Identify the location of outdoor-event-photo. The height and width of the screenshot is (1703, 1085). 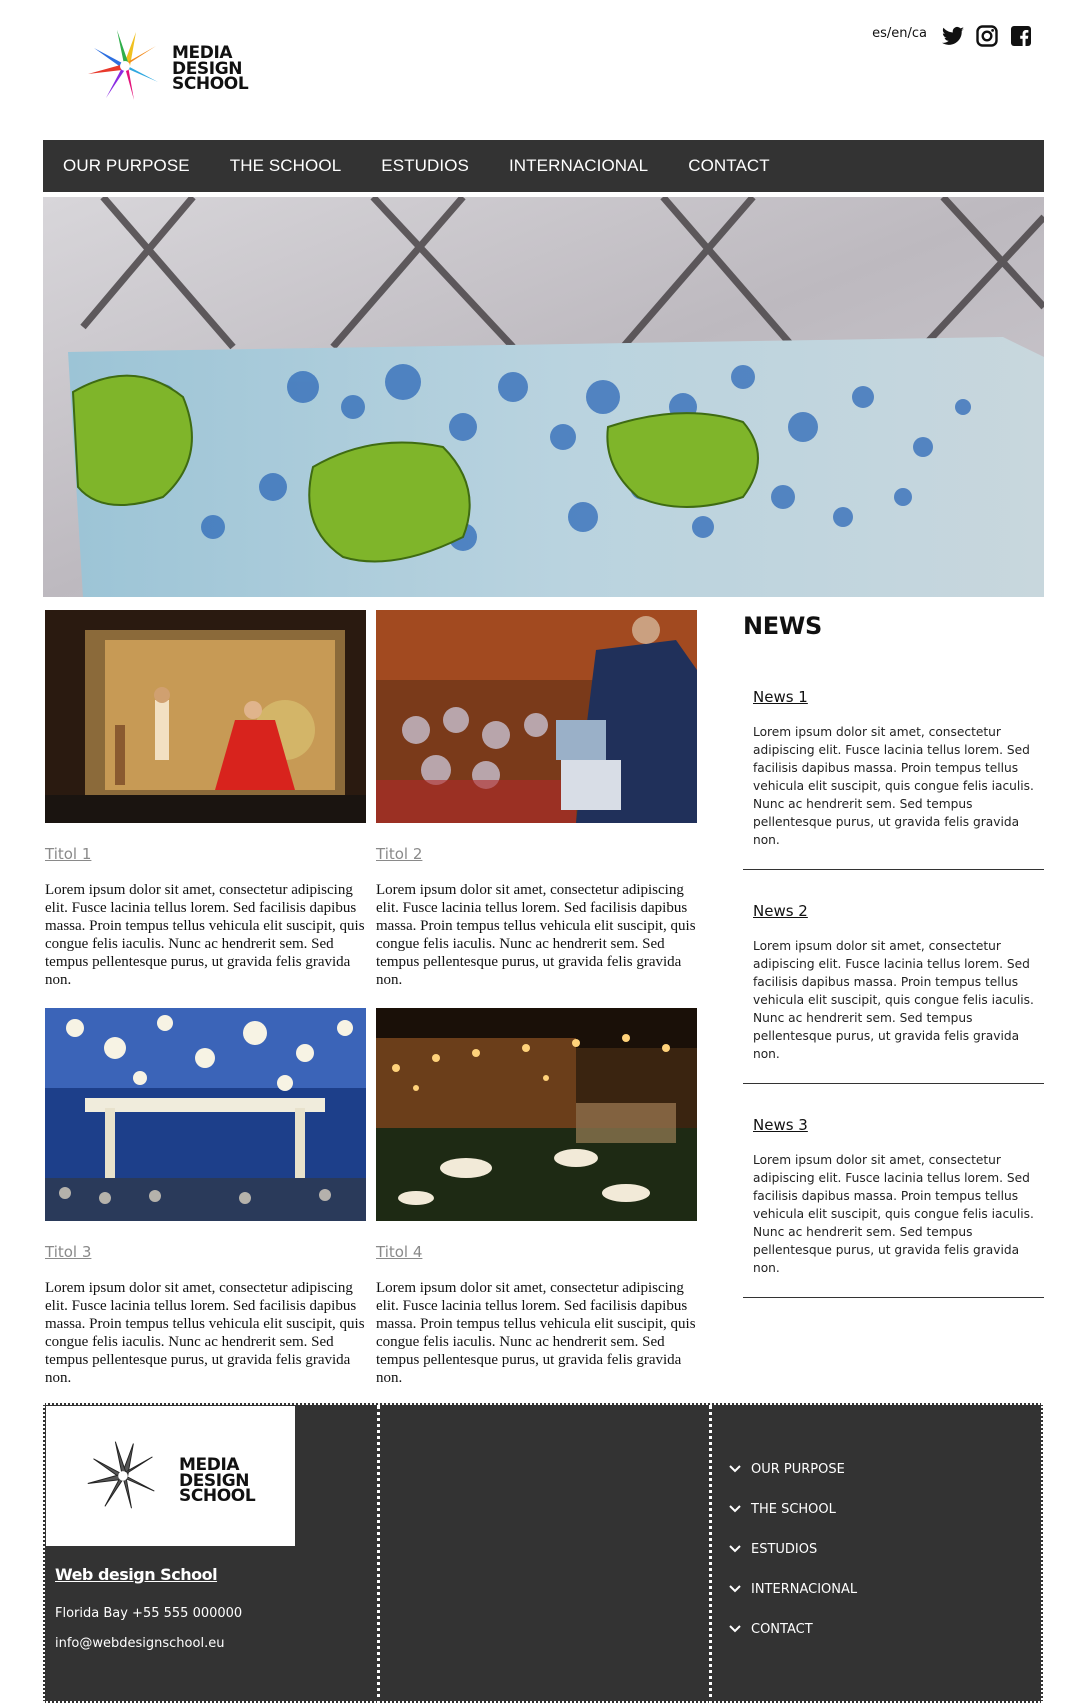
(205, 1114).